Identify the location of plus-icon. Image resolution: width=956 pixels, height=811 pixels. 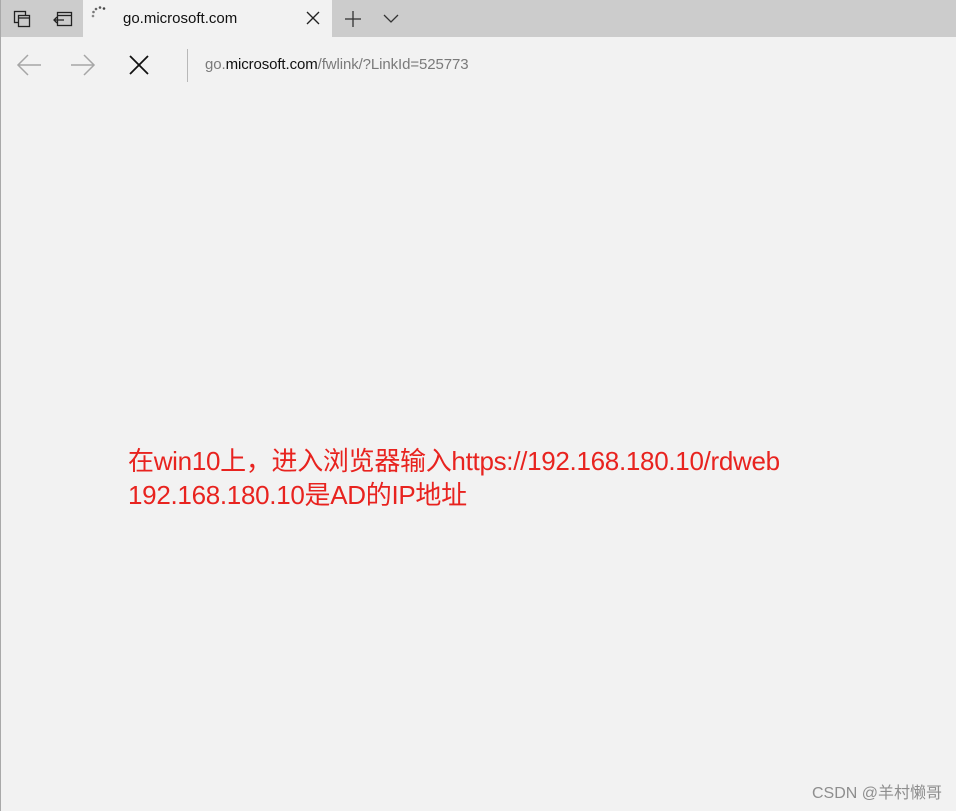
(353, 18).